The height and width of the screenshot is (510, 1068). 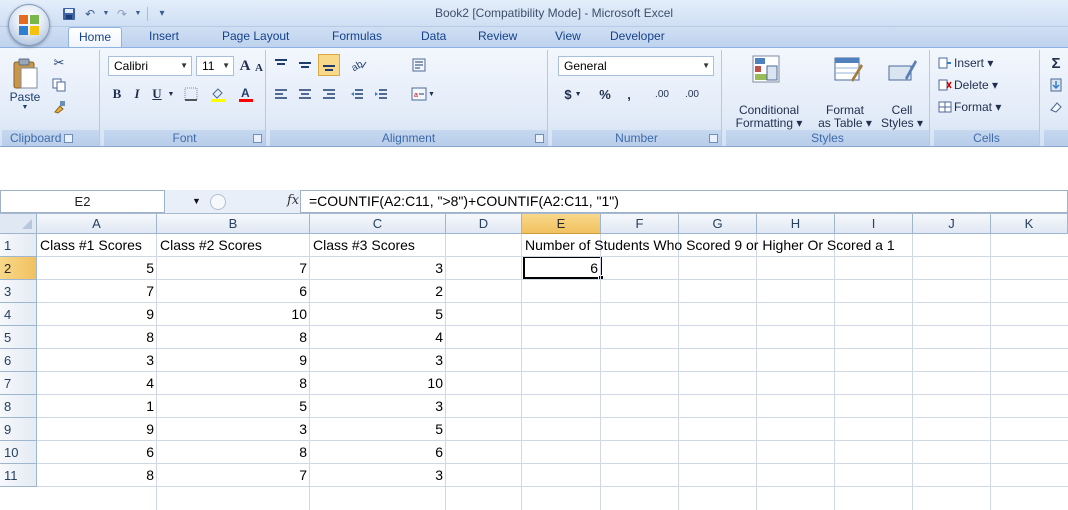 What do you see at coordinates (162, 14) in the screenshot?
I see `customize-qat-icon: ▾` at bounding box center [162, 14].